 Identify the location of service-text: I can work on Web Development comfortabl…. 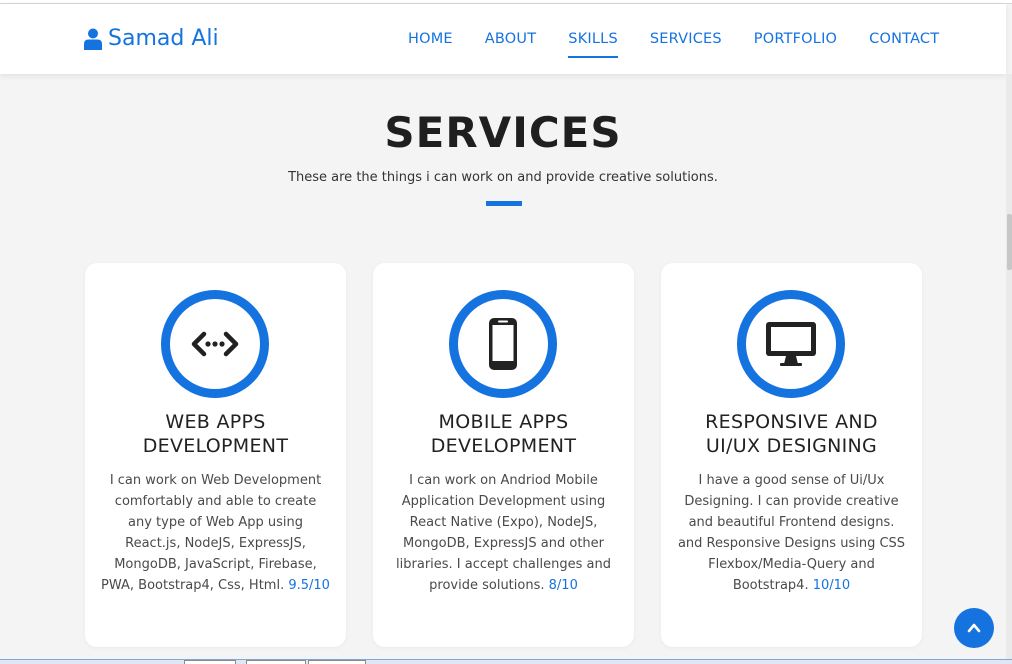
(211, 533).